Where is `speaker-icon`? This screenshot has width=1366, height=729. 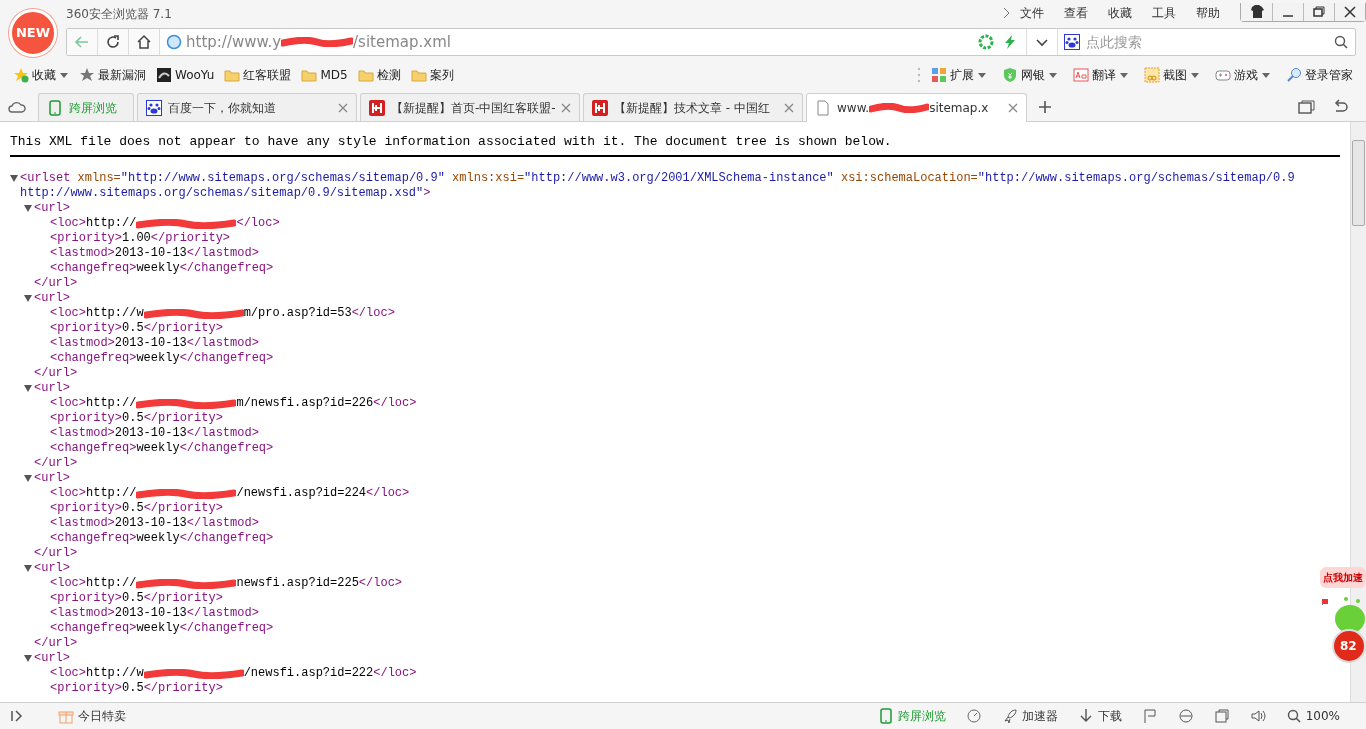 speaker-icon is located at coordinates (1257, 716).